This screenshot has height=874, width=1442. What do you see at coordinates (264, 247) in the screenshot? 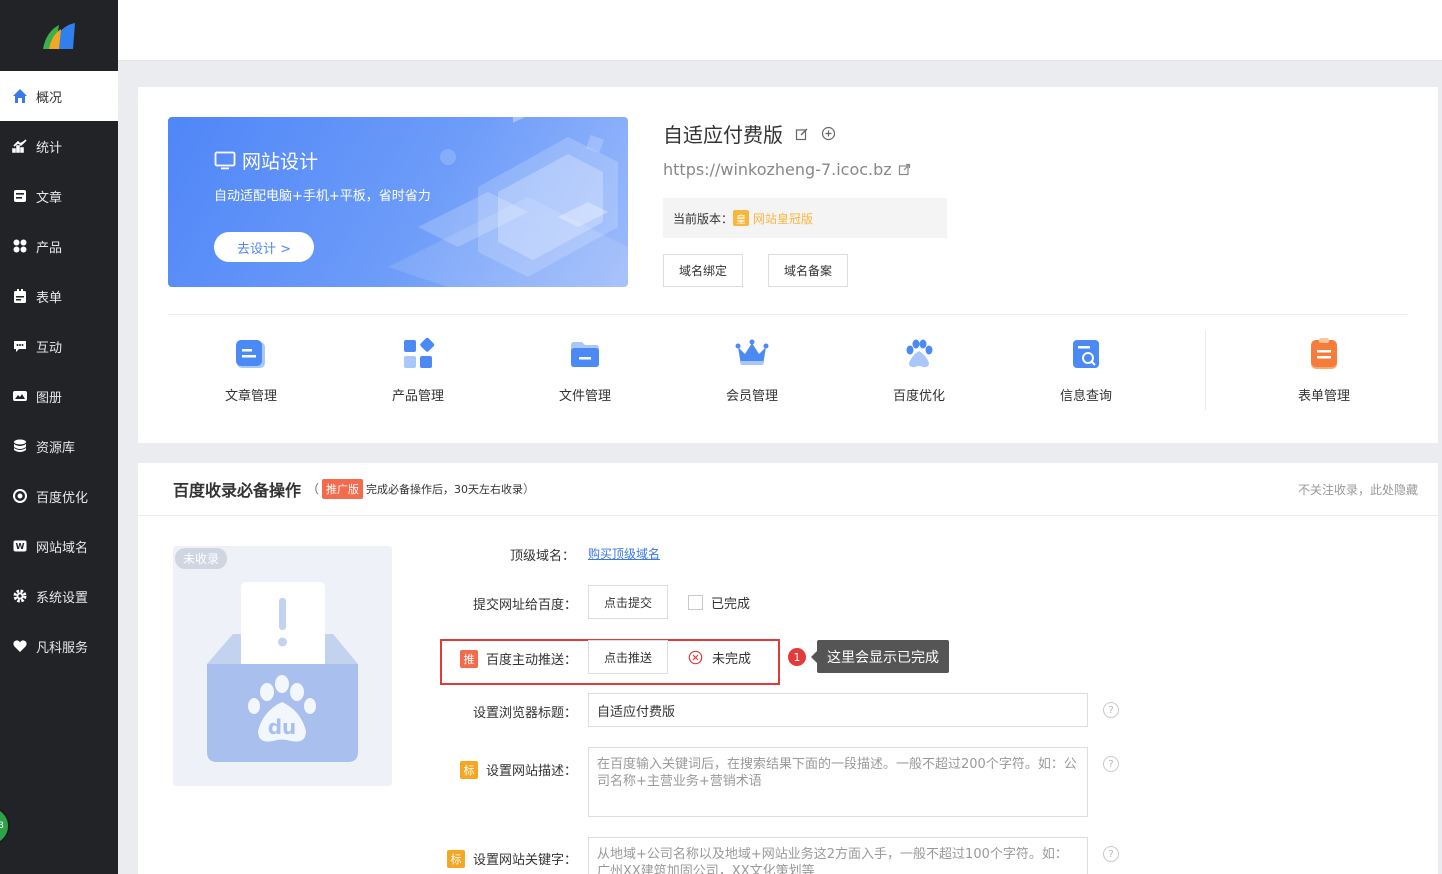
I see `go-design-button: 去设计 >` at bounding box center [264, 247].